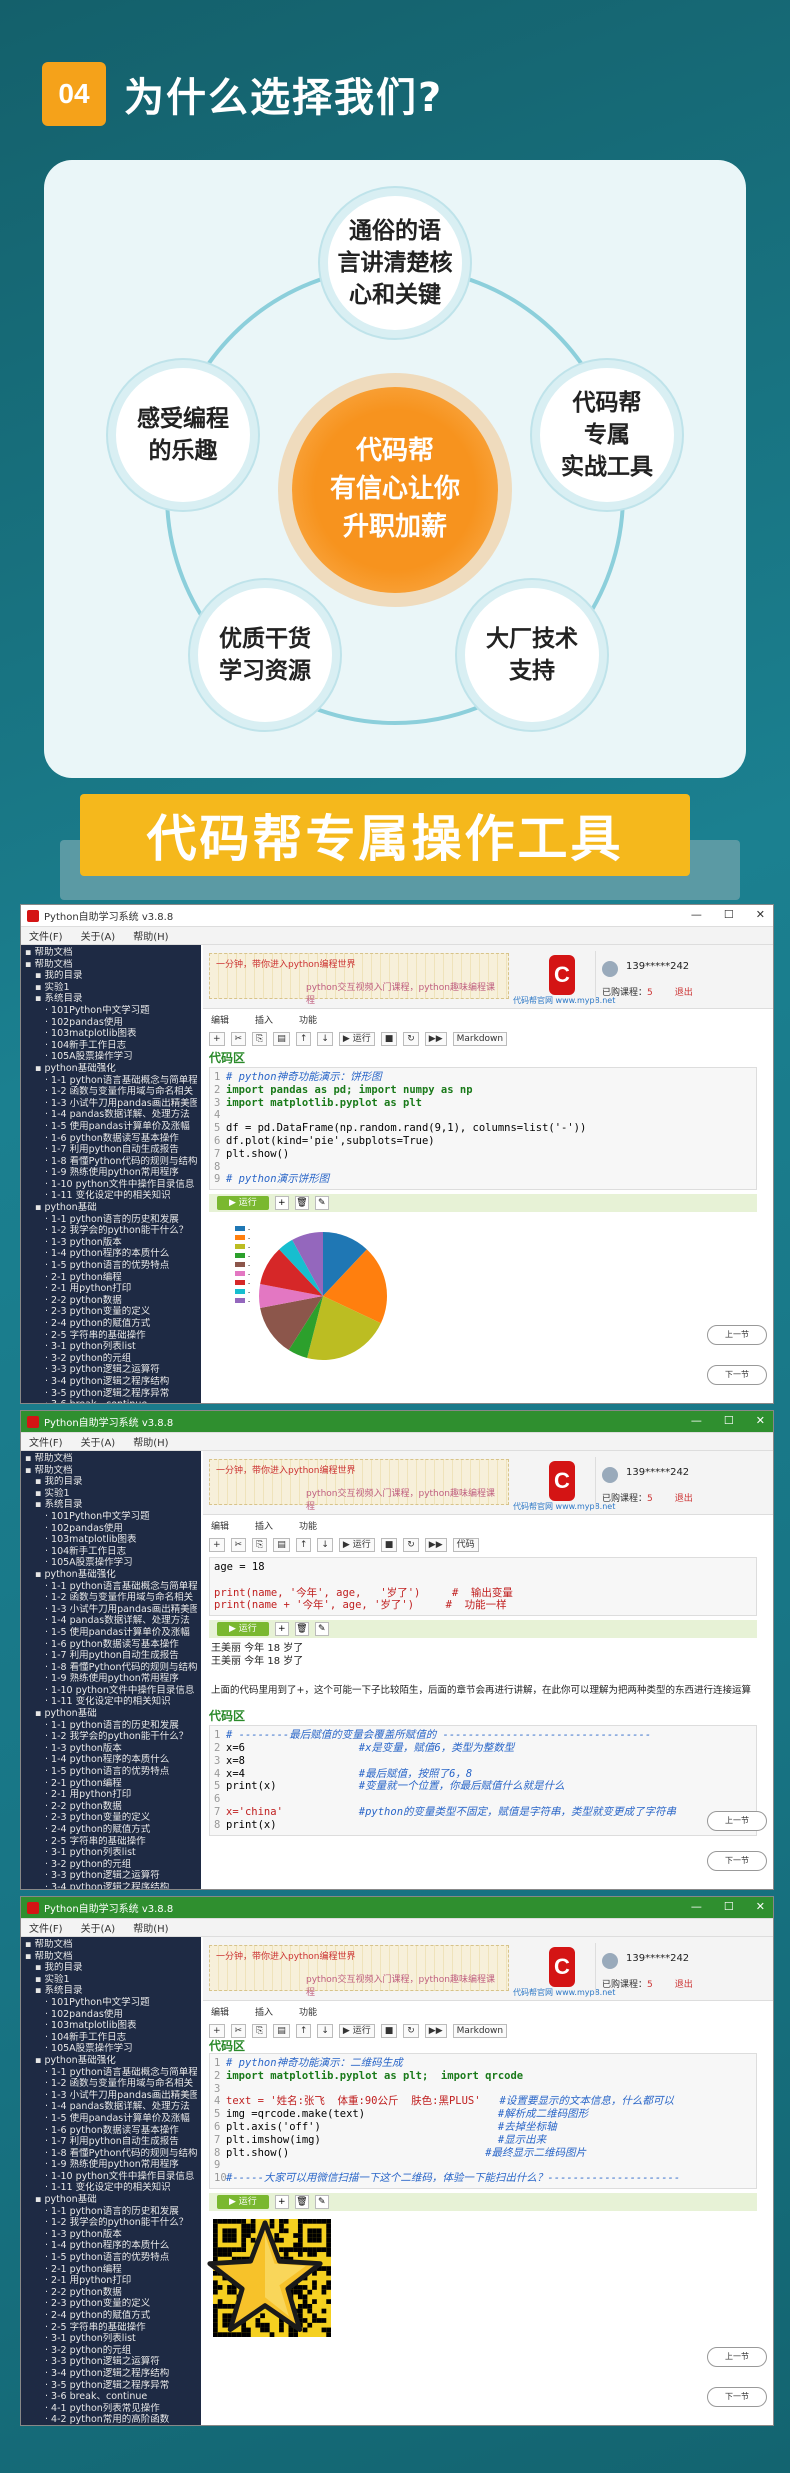  I want to click on tree-item: · 4-1 python列表常见操作, so click(111, 2409).